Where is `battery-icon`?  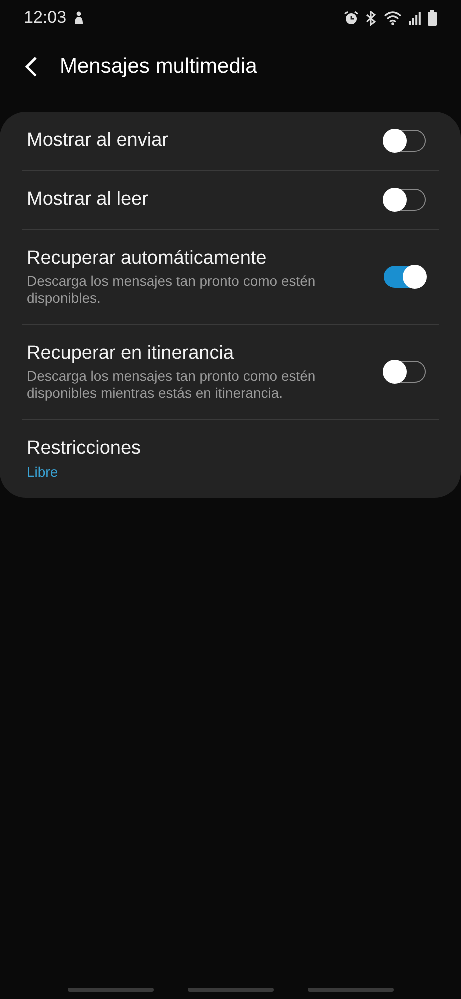
battery-icon is located at coordinates (432, 18).